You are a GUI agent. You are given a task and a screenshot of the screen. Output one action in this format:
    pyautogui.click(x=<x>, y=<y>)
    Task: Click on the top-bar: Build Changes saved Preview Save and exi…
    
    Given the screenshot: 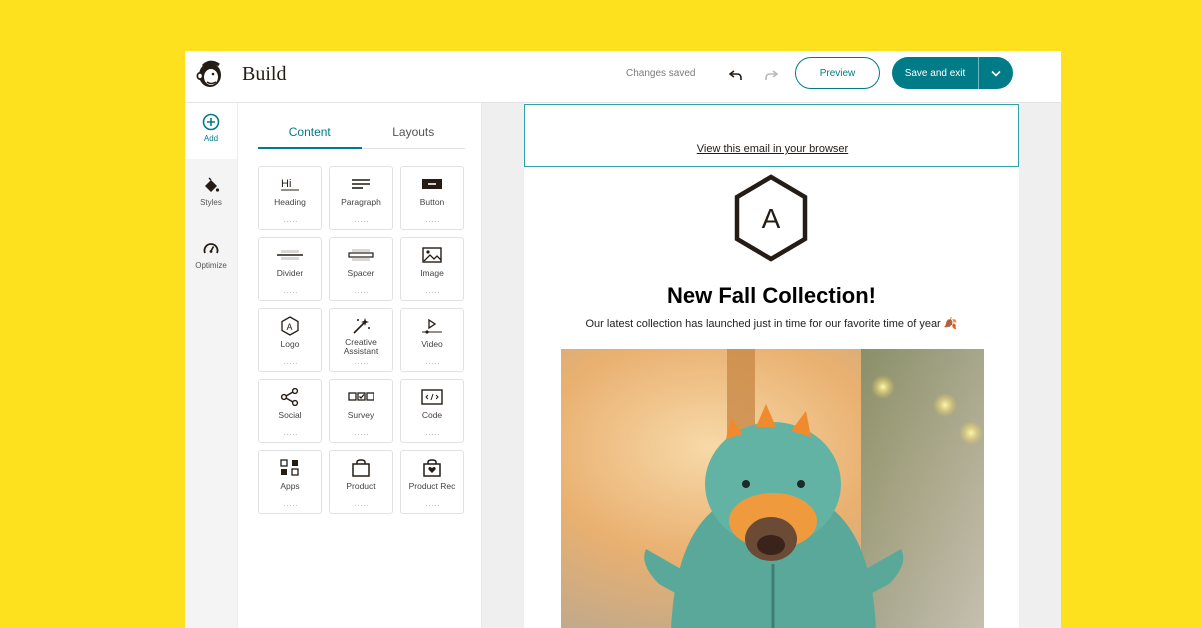 What is the action you would take?
    pyautogui.click(x=623, y=77)
    